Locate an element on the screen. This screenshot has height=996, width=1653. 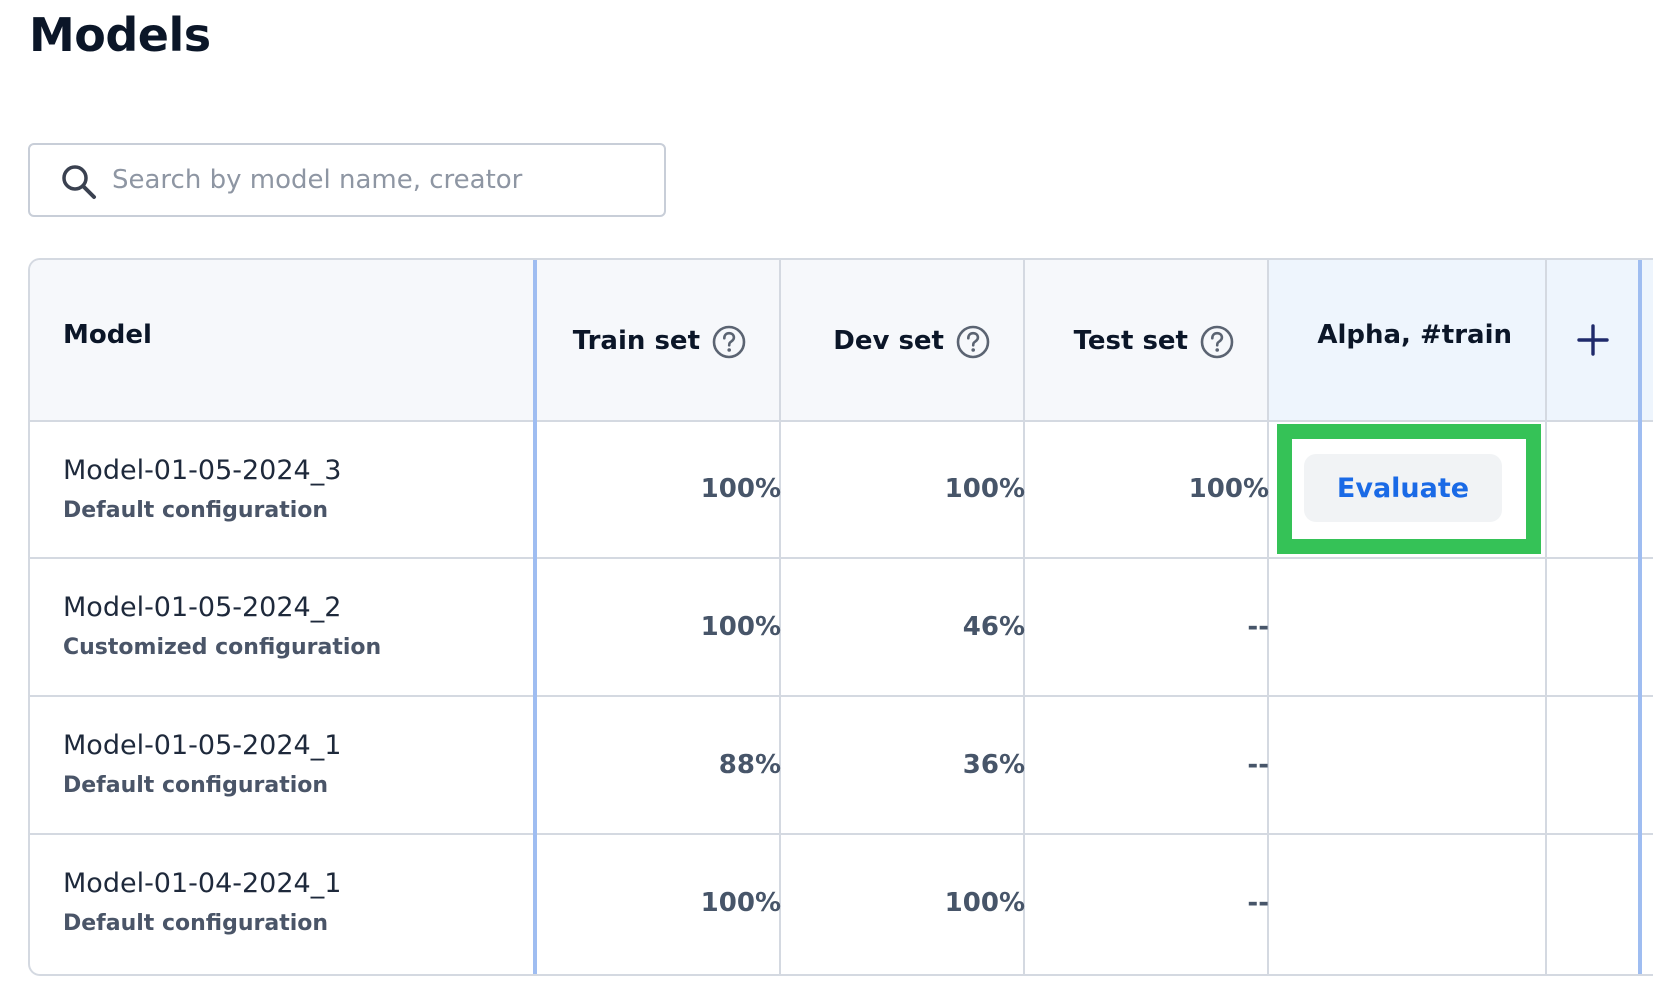
model-name: Model-01-05-2024_3 is located at coordinates (202, 470).